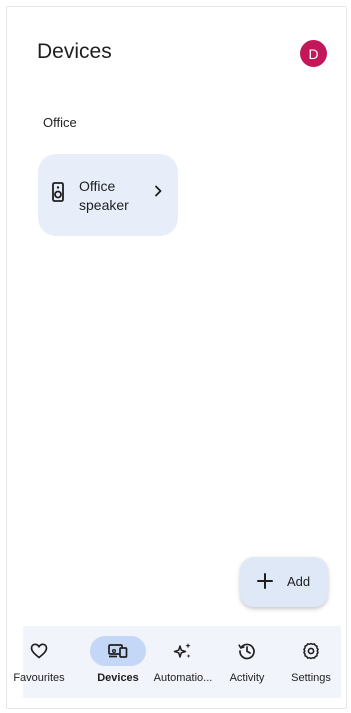 This screenshot has width=351, height=713. What do you see at coordinates (265, 581) in the screenshot?
I see `plus-icon` at bounding box center [265, 581].